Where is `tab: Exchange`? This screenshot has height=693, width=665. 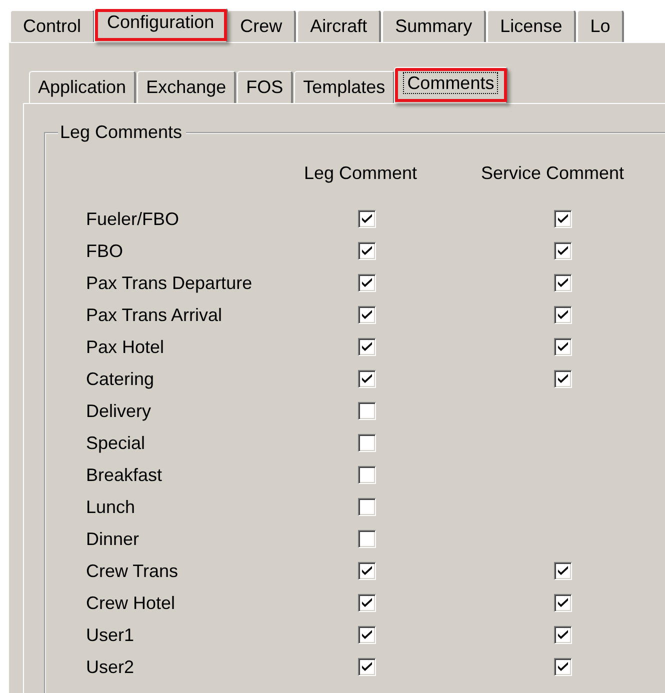
tab: Exchange is located at coordinates (186, 87).